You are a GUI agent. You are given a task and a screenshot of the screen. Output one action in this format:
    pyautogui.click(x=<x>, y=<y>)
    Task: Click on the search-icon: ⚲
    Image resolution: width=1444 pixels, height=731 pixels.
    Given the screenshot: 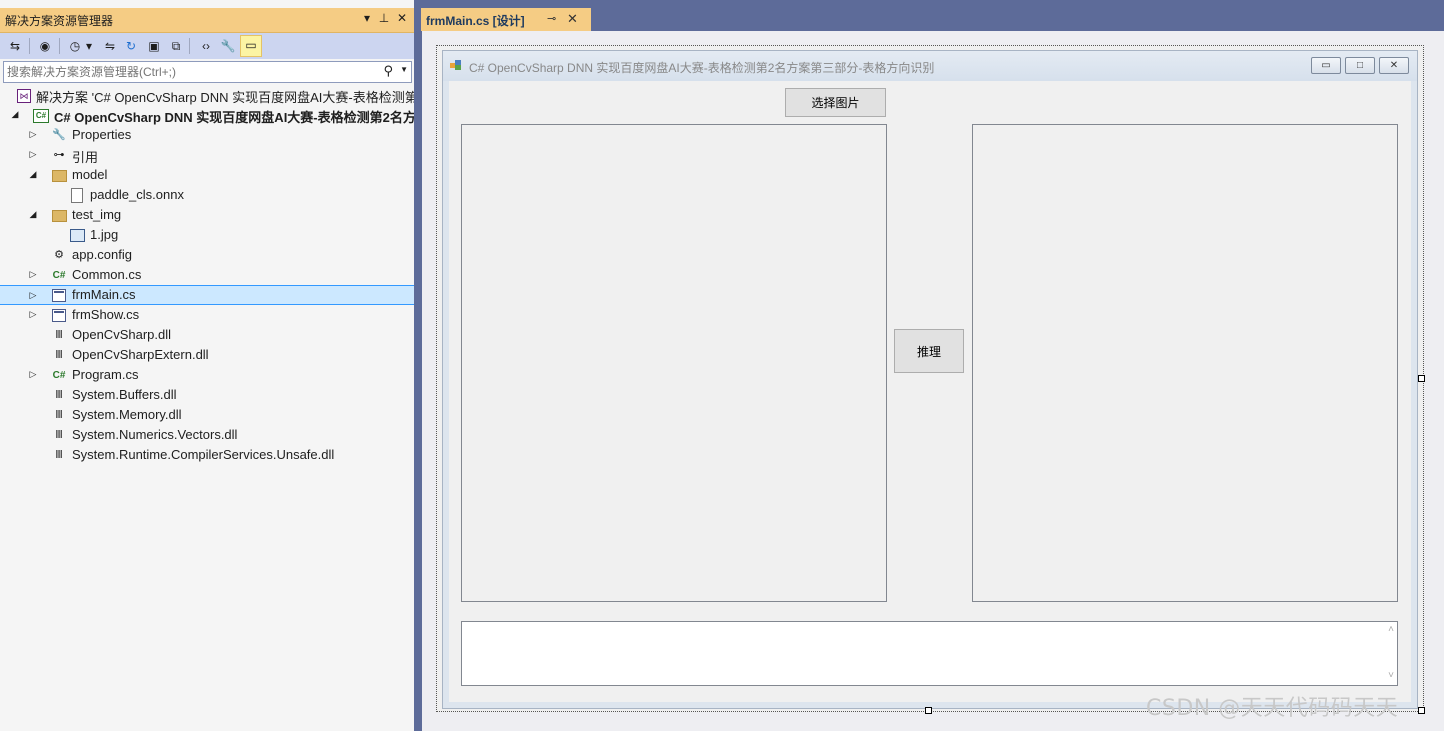 What is the action you would take?
    pyautogui.click(x=388, y=71)
    